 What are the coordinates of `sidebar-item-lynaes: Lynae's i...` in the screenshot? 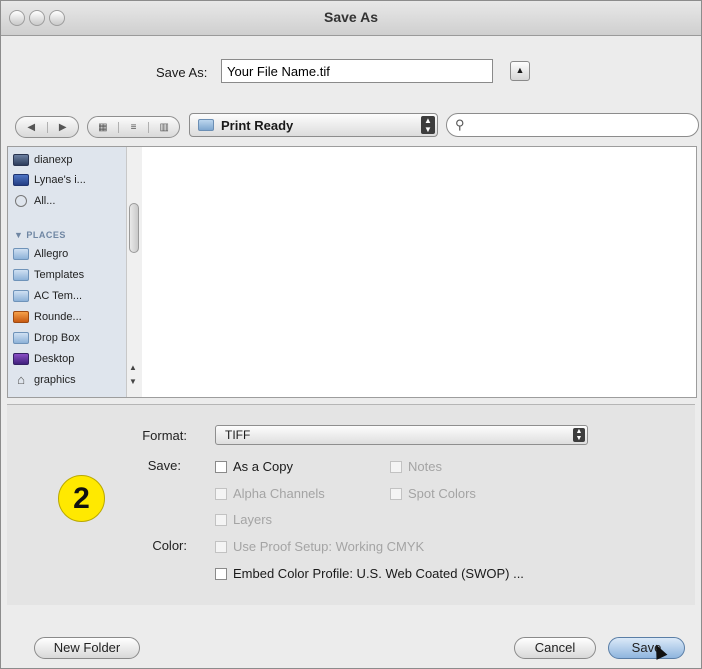 It's located at (49, 179).